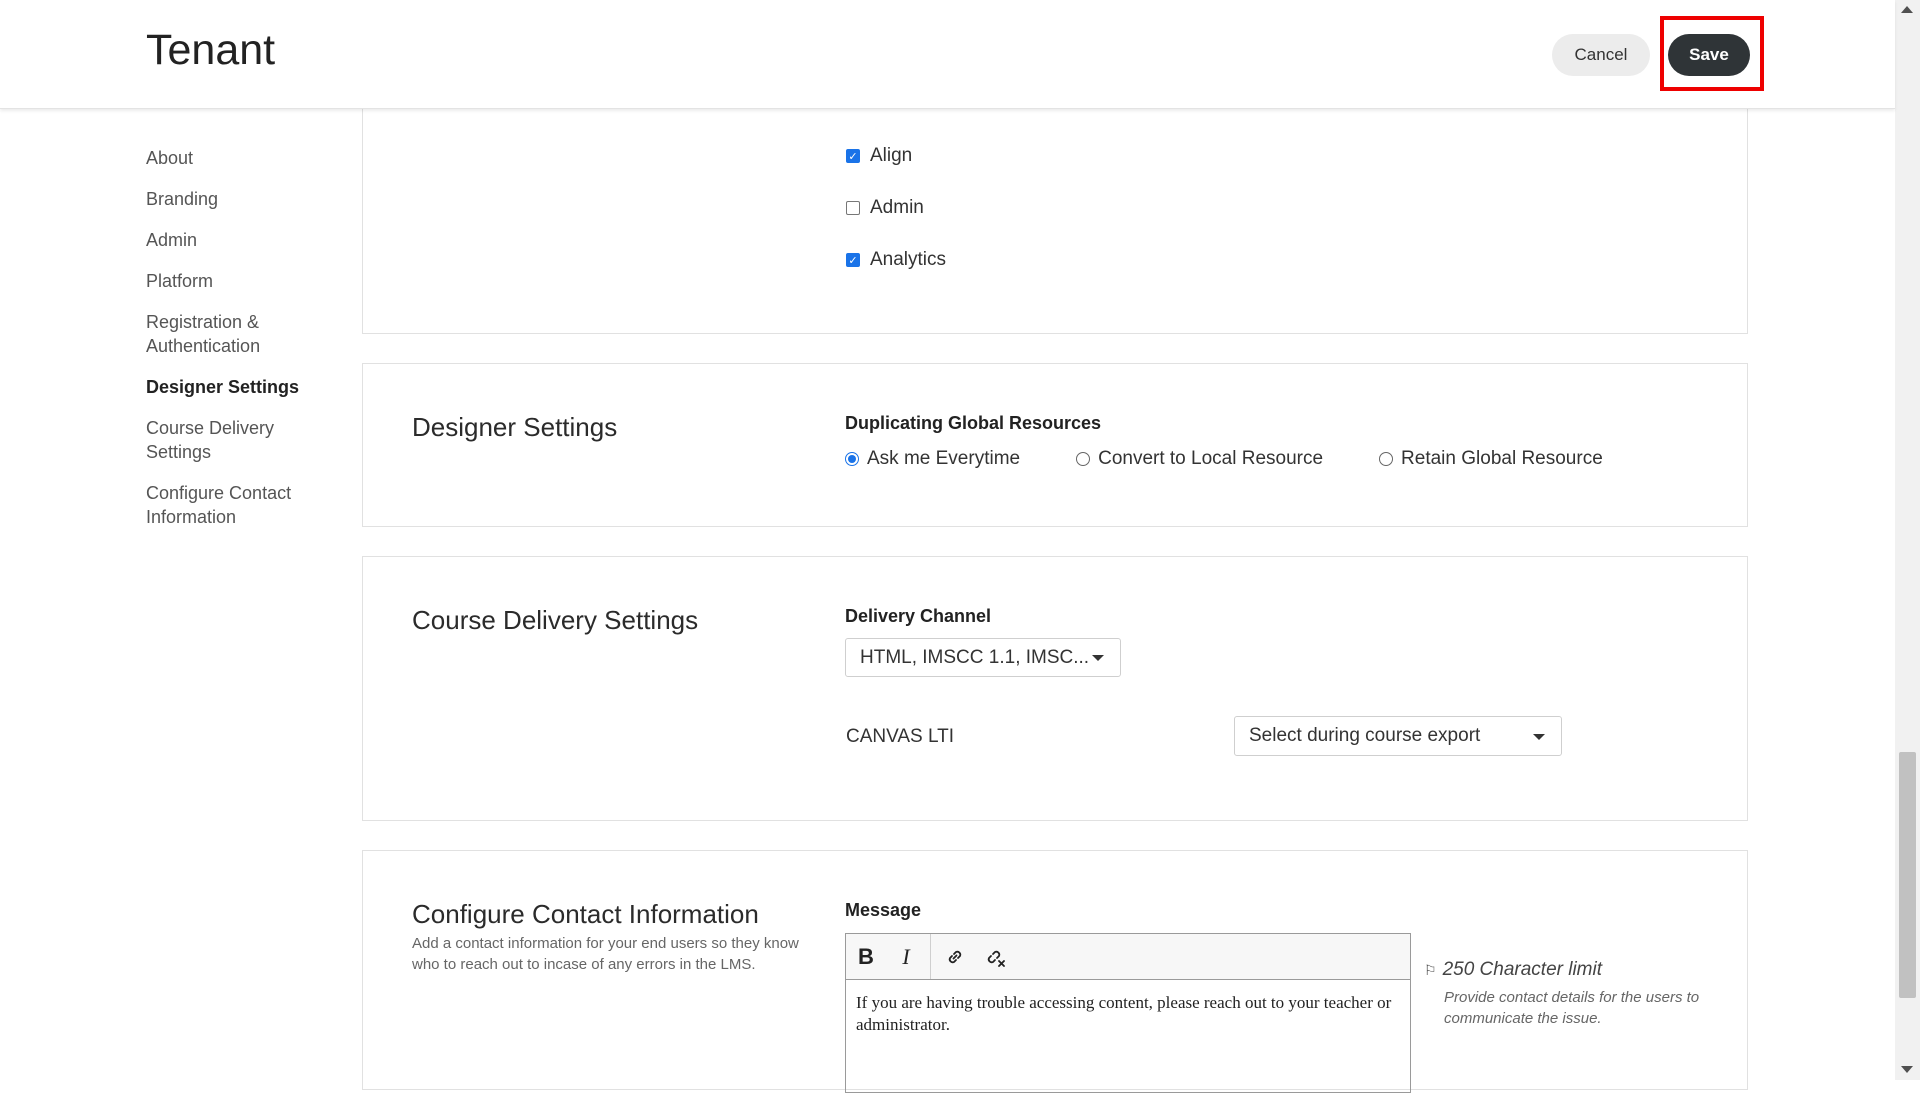 This screenshot has width=1920, height=1093. Describe the element at coordinates (1430, 969) in the screenshot. I see `flag-icon: ⚐` at that location.